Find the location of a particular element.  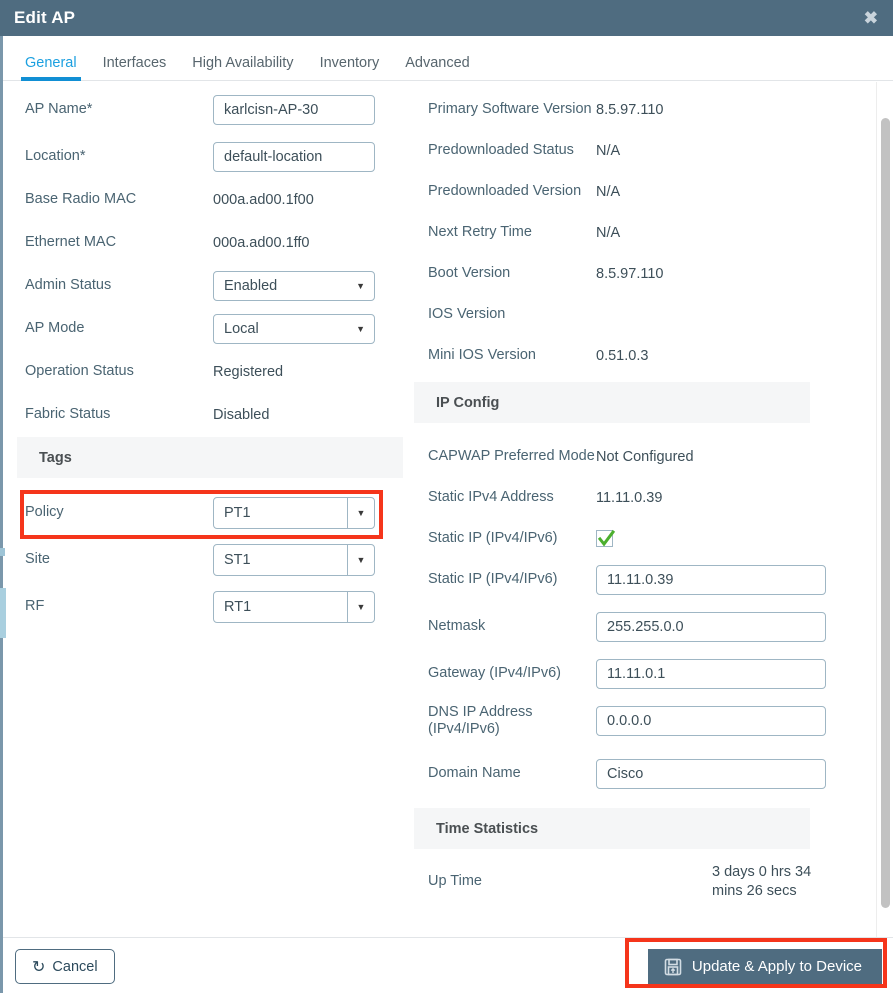

dialog-footer: ↻ Cancel Update & Apply to Device is located at coordinates (448, 965).